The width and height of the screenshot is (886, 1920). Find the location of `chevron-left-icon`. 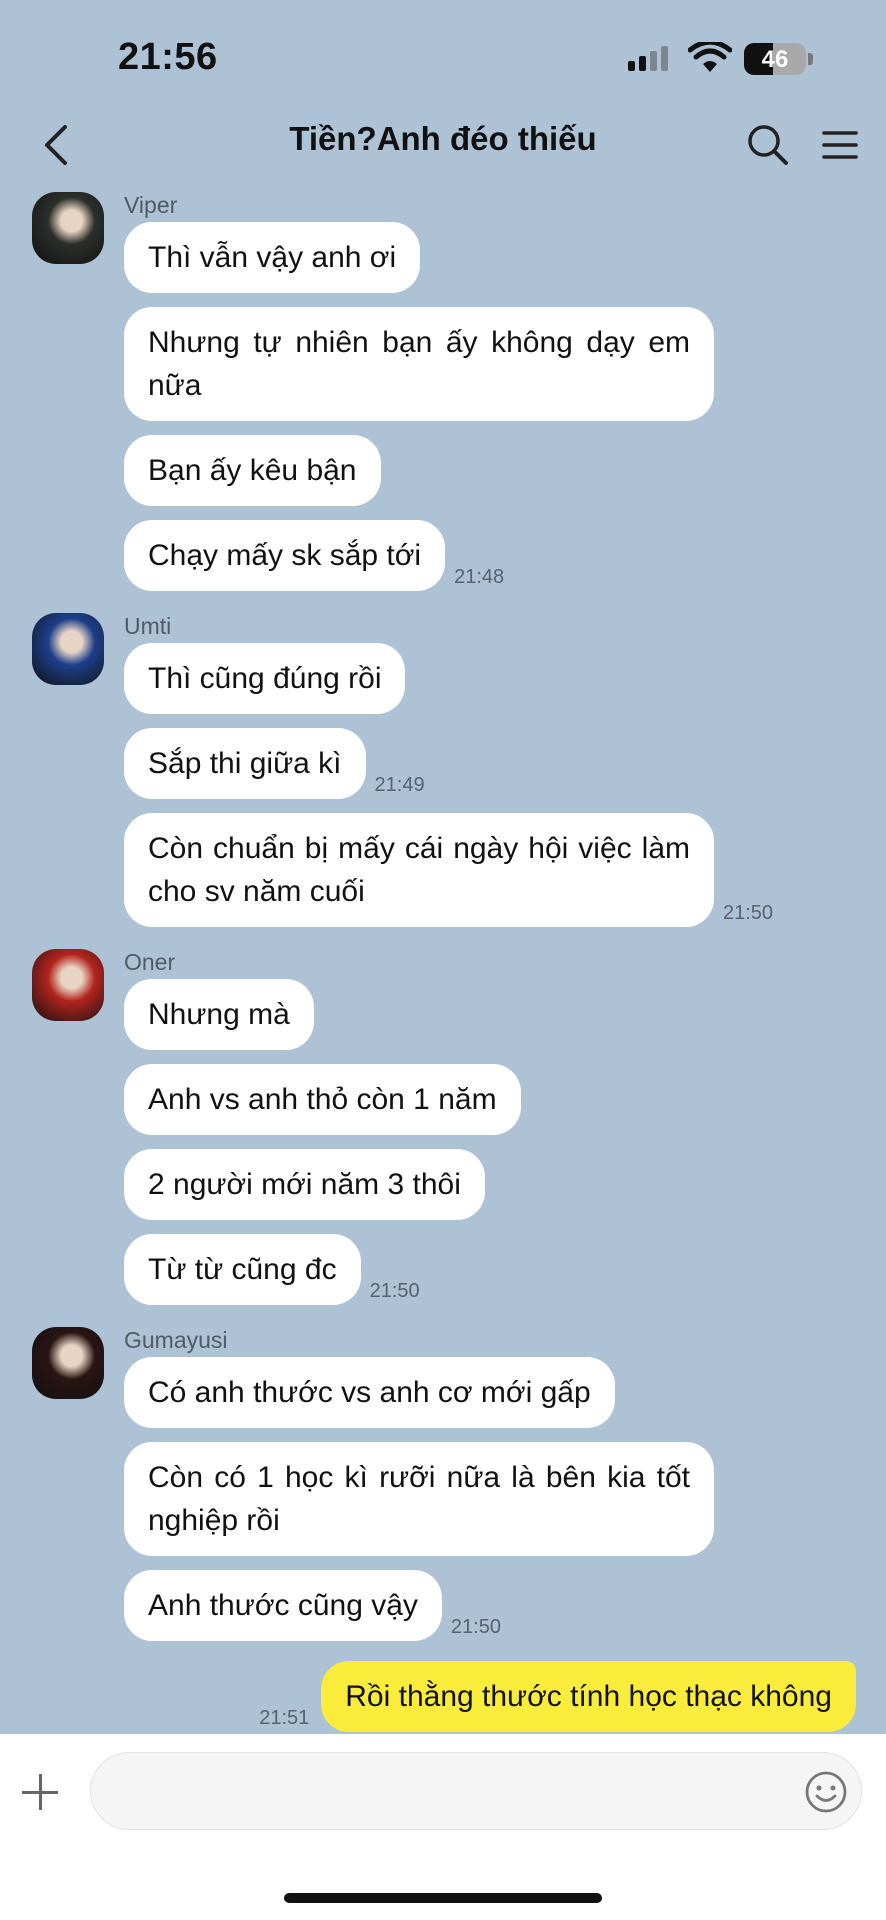

chevron-left-icon is located at coordinates (56, 145).